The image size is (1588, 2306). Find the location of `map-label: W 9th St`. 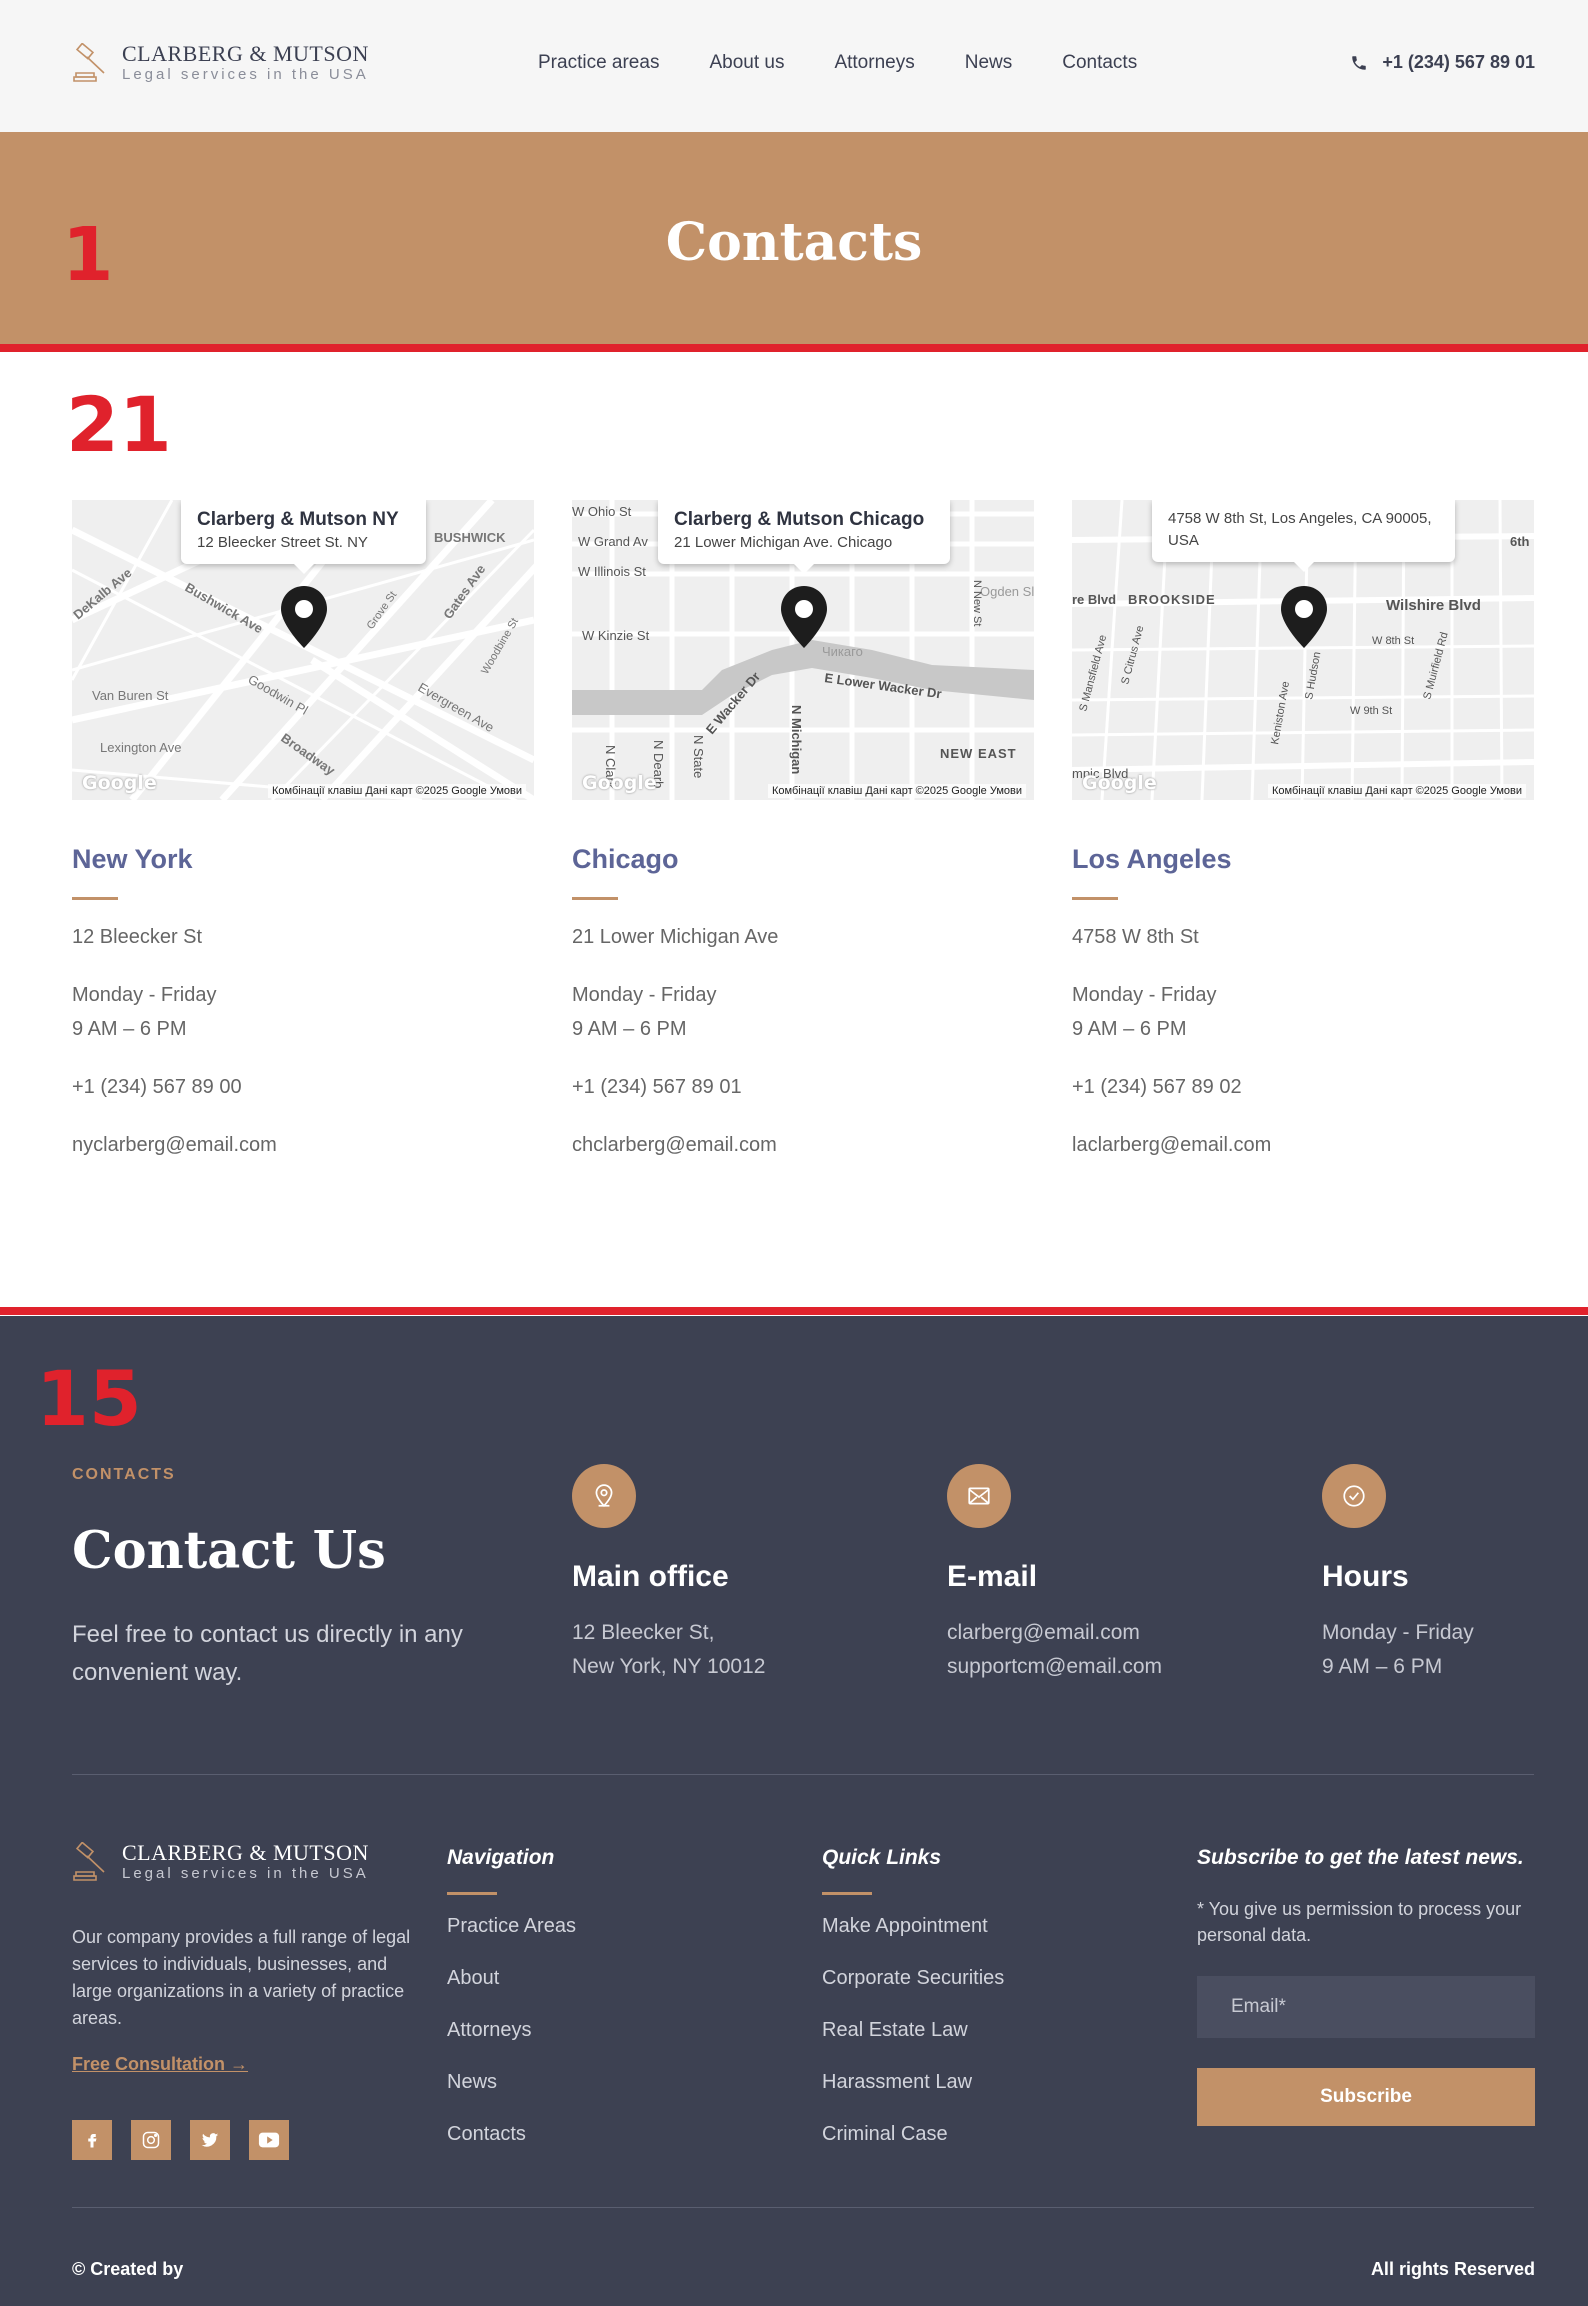

map-label: W 9th St is located at coordinates (1371, 711).